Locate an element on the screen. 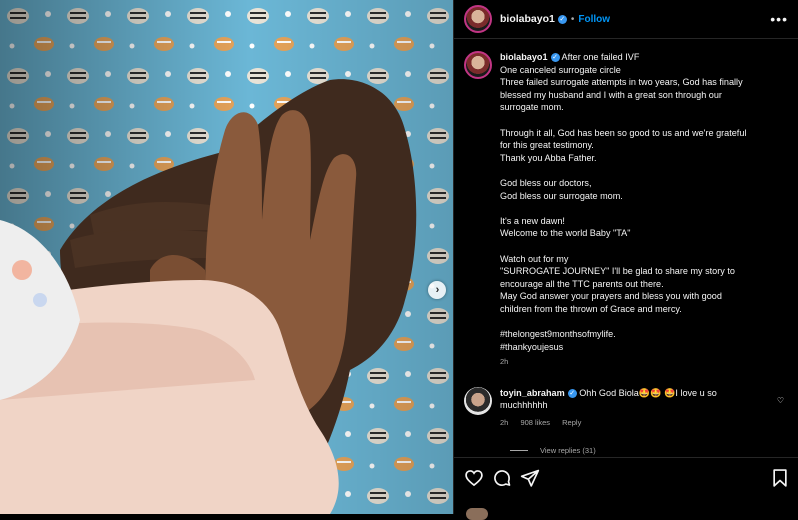 This screenshot has width=798, height=520. caption-line: Watch out for my is located at coordinates (534, 258).